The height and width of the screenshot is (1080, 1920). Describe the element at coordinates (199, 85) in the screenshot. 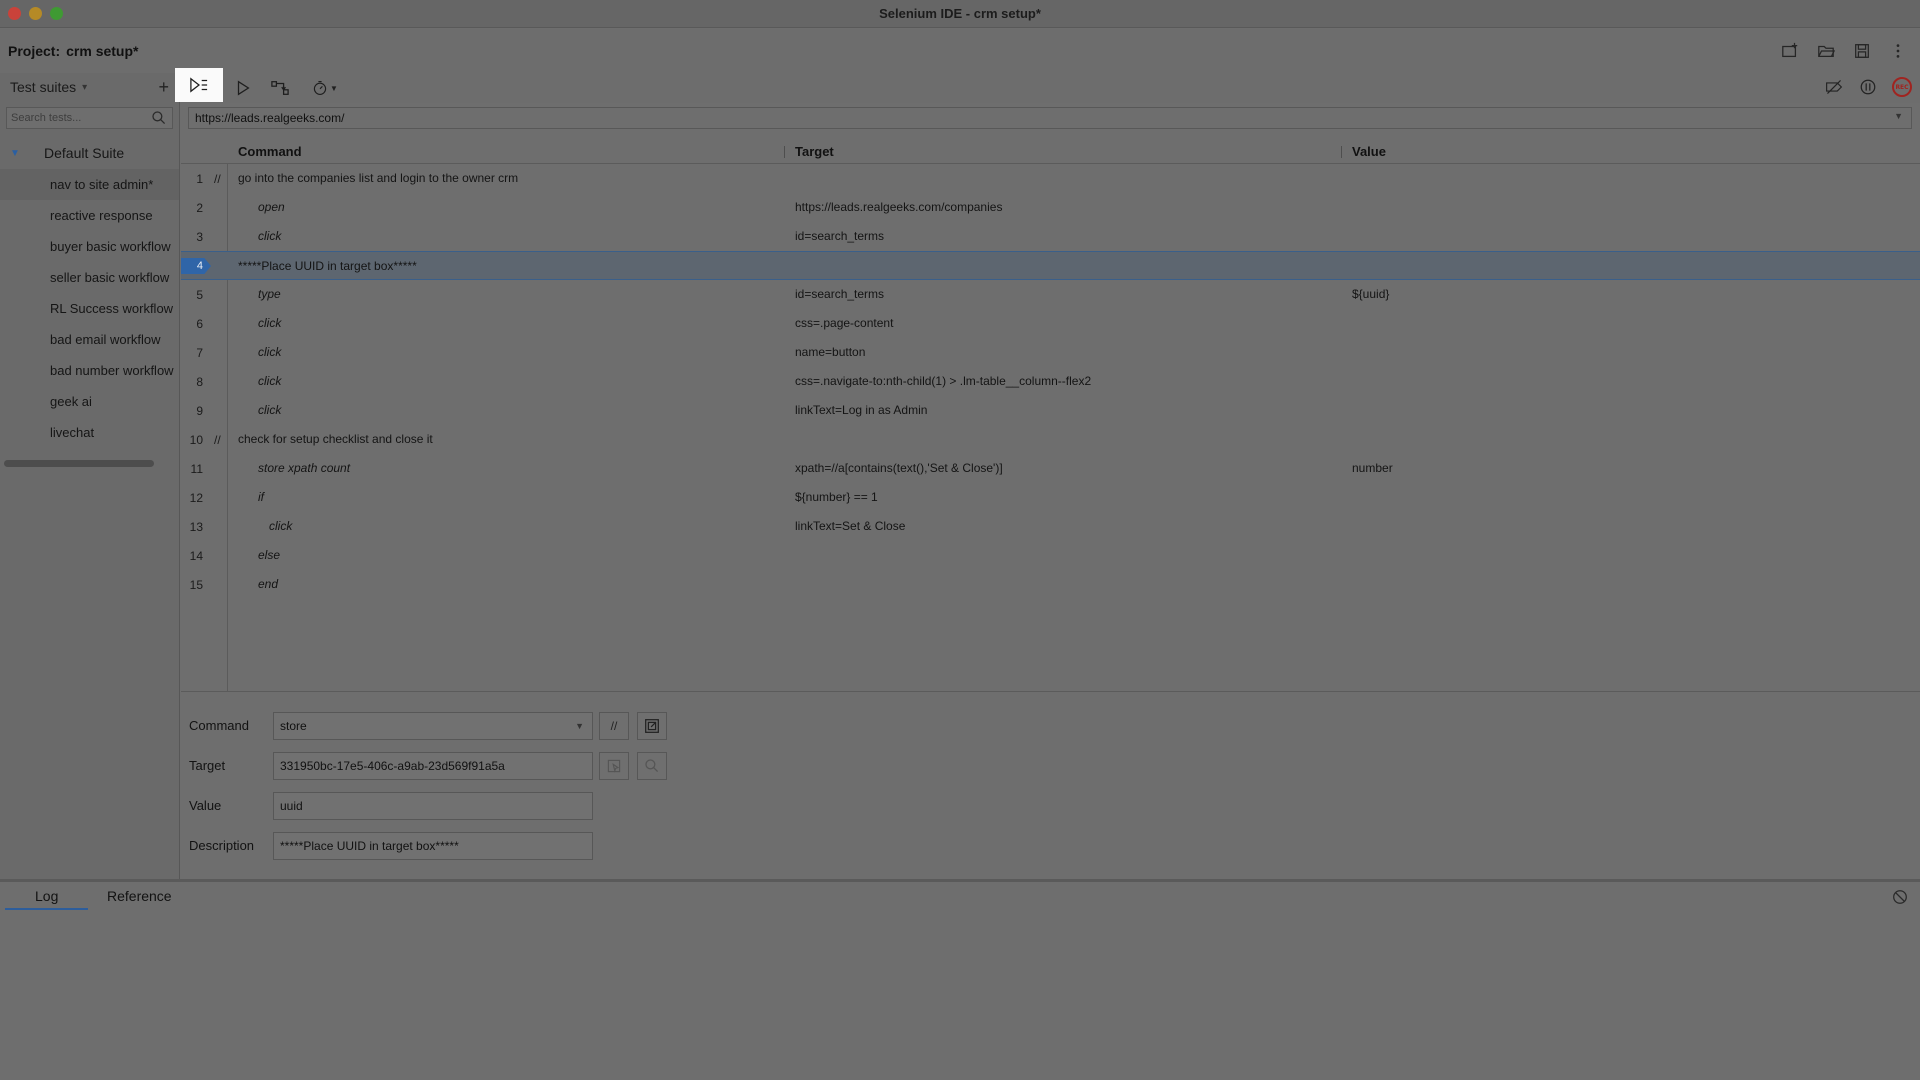

I see `run-all-tests-button` at that location.